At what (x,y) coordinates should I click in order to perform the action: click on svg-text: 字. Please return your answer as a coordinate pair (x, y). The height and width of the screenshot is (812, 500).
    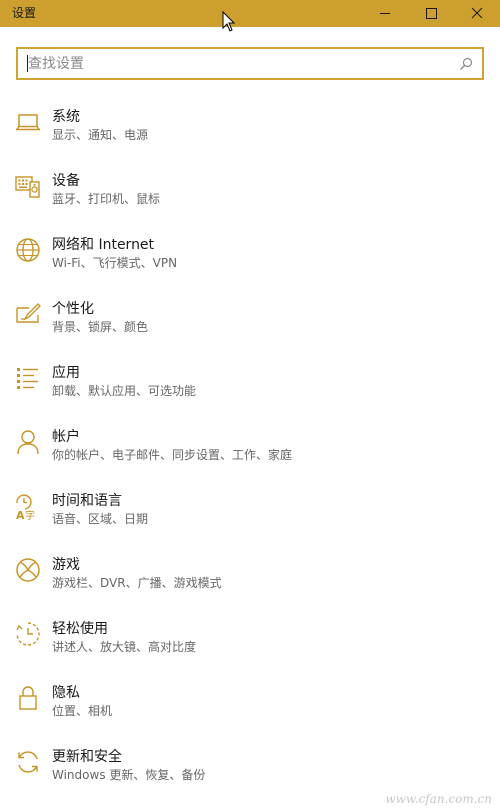
    Looking at the image, I should click on (30, 514).